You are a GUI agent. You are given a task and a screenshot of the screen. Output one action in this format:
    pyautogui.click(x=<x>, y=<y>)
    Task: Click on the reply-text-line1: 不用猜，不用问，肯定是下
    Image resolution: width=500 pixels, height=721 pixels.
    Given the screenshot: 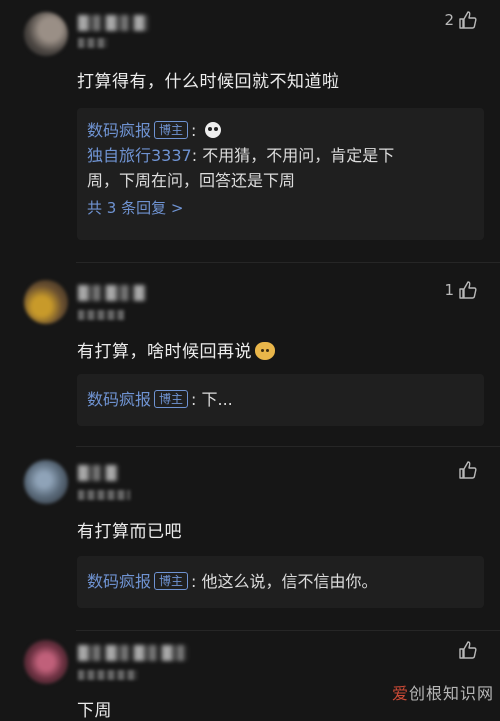 What is the action you would take?
    pyautogui.click(x=298, y=155)
    